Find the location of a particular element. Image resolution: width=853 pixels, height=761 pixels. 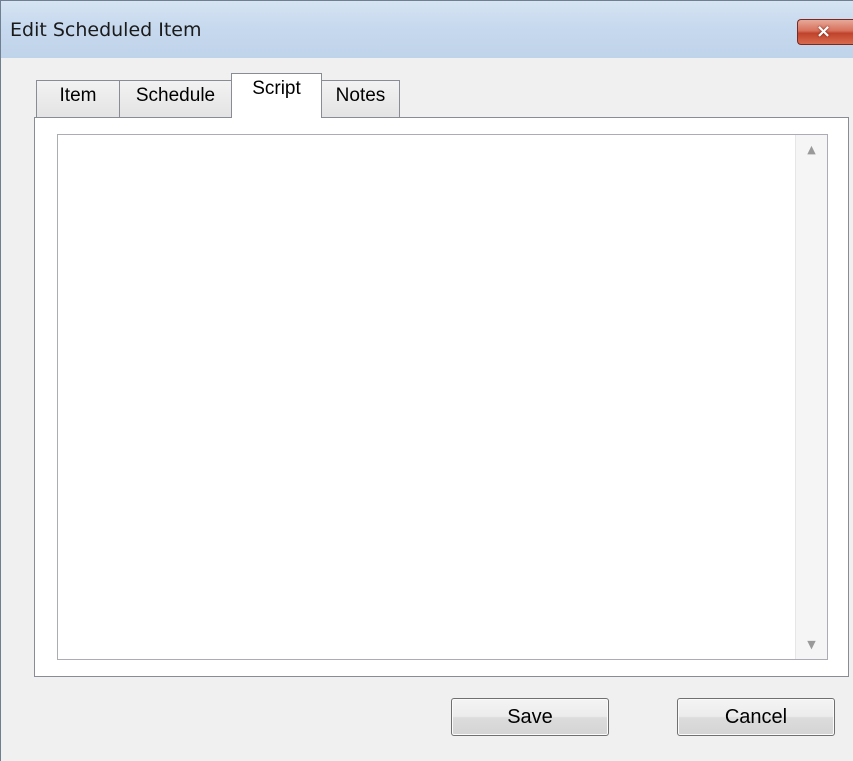

tab-script: Script is located at coordinates (276, 95).